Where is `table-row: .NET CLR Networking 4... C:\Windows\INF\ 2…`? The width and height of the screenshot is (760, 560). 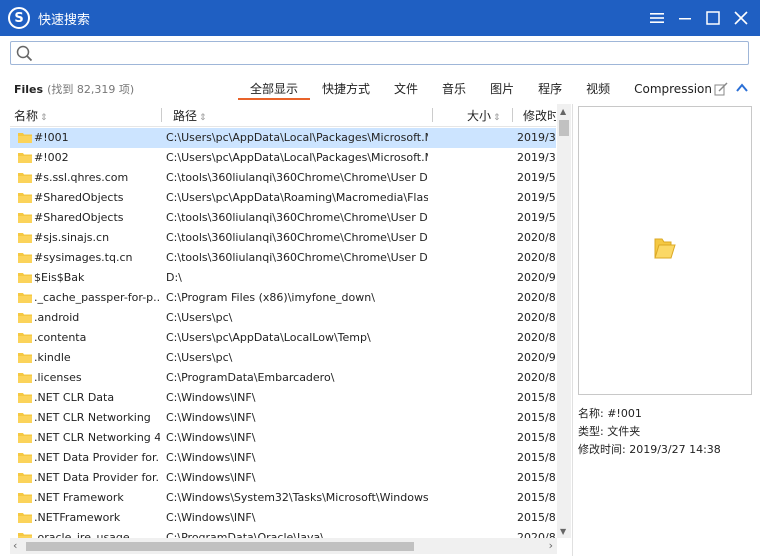
table-row: .NET CLR Networking 4... C:\Windows\INF\ 2… is located at coordinates (283, 438).